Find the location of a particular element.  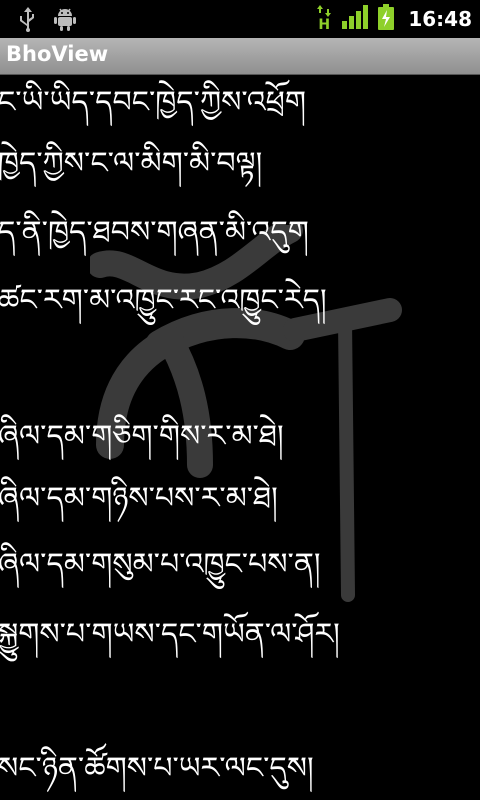

status-bar: H 16:48 is located at coordinates (240, 19).